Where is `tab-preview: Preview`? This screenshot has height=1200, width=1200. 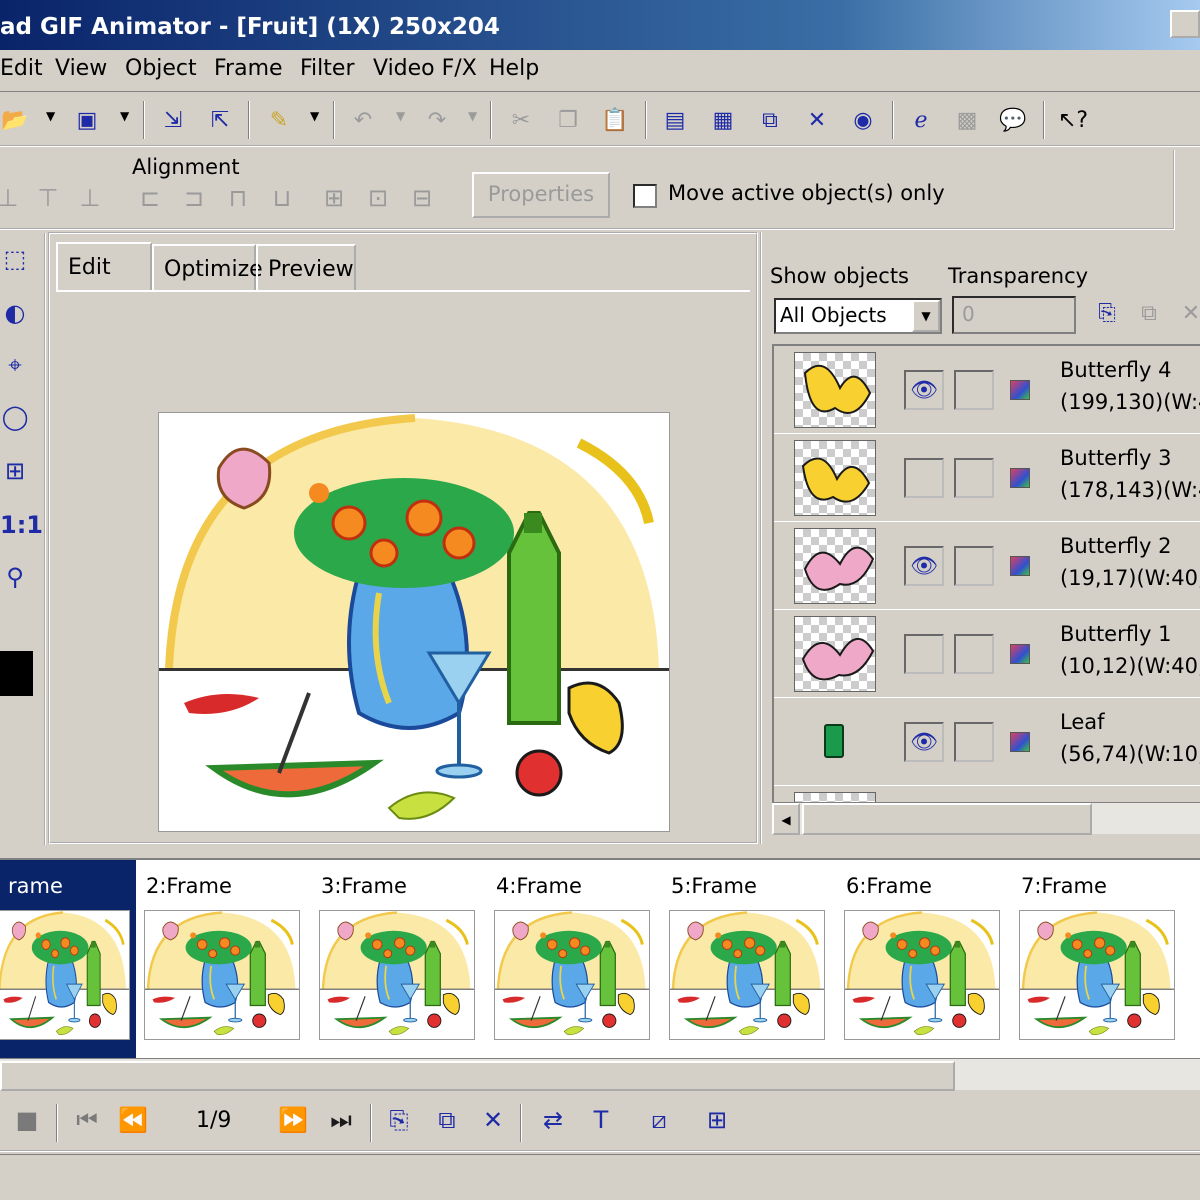 tab-preview: Preview is located at coordinates (306, 267).